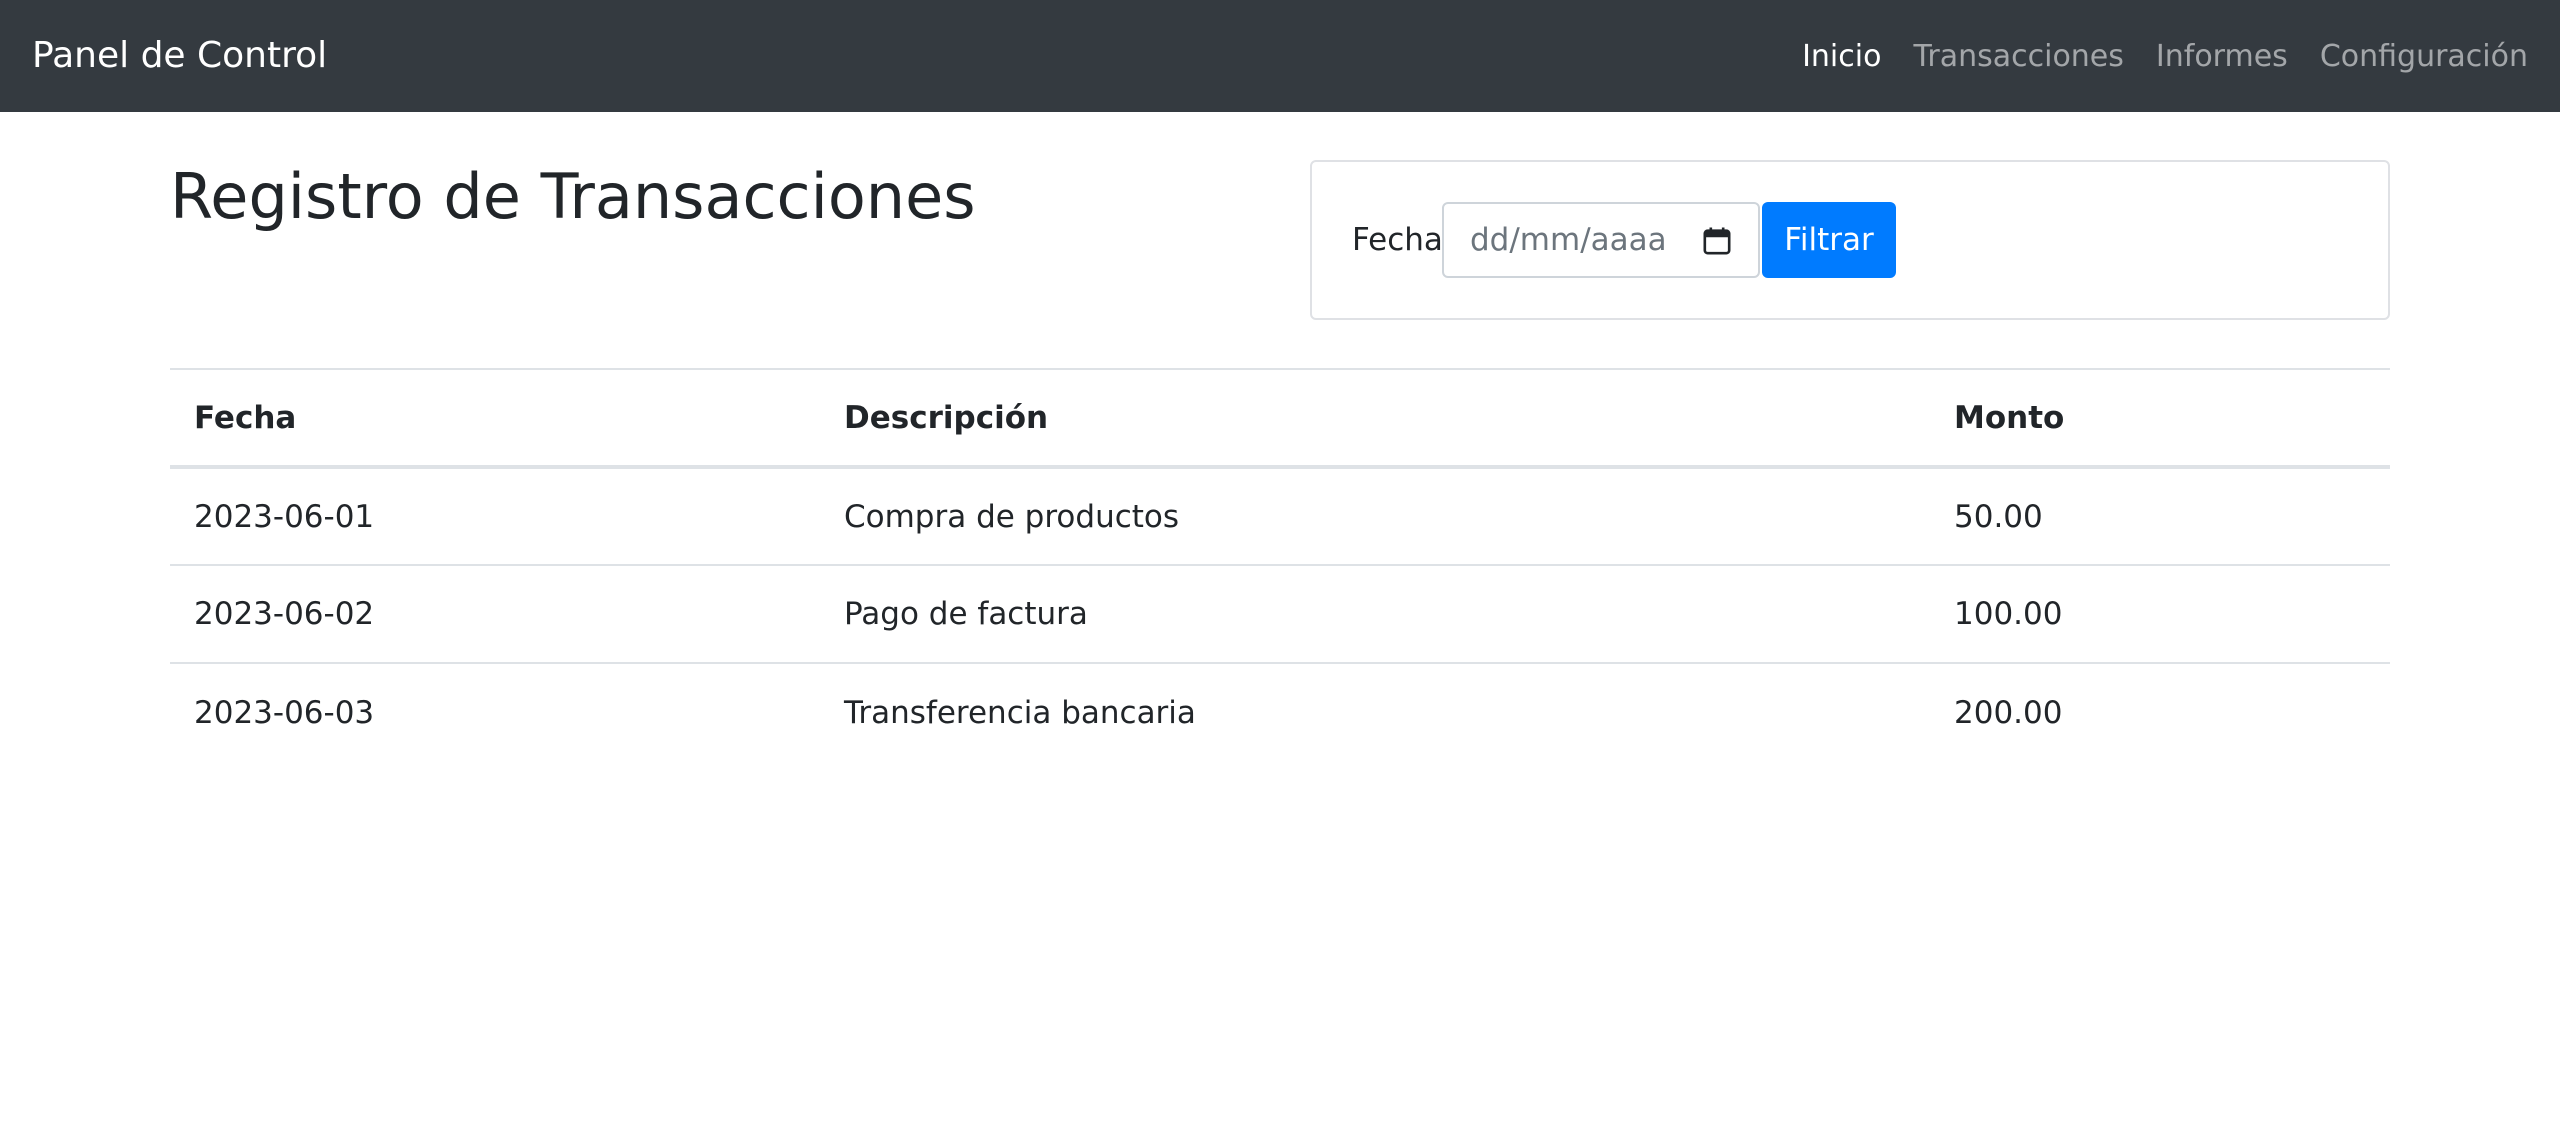  Describe the element at coordinates (2222, 56) in the screenshot. I see `nav-link-informes: Informes` at that location.